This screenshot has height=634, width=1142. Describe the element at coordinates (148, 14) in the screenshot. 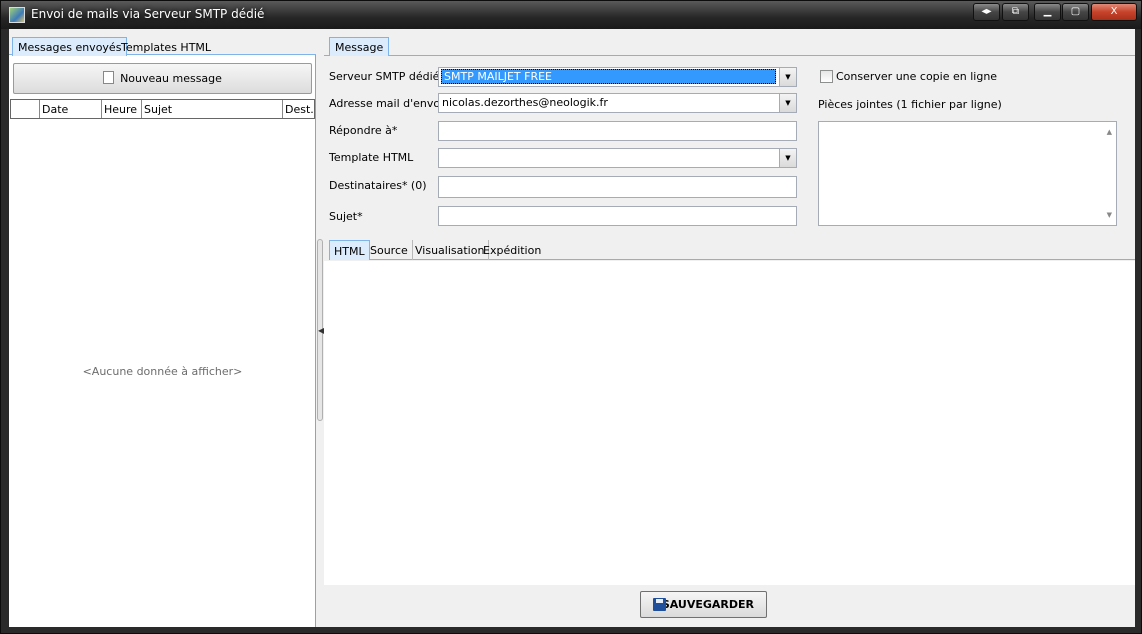

I see `window-title: Envoi de mails via Serveur SMTP dédié` at that location.